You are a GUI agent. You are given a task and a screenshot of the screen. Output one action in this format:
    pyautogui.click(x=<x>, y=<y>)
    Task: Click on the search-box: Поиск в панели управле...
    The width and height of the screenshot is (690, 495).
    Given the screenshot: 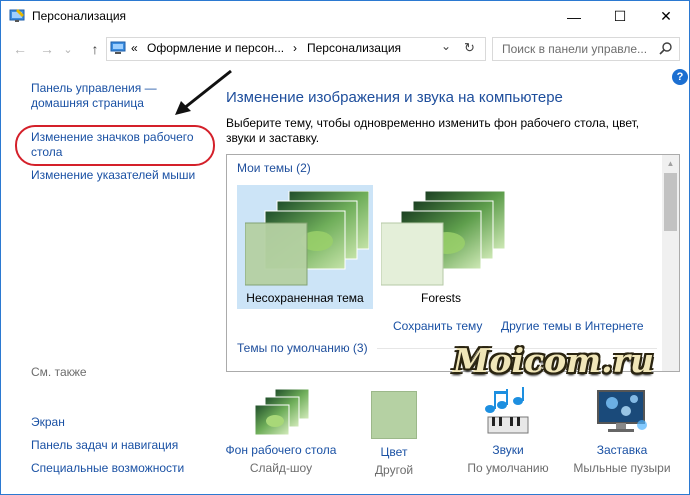 What is the action you would take?
    pyautogui.click(x=586, y=49)
    